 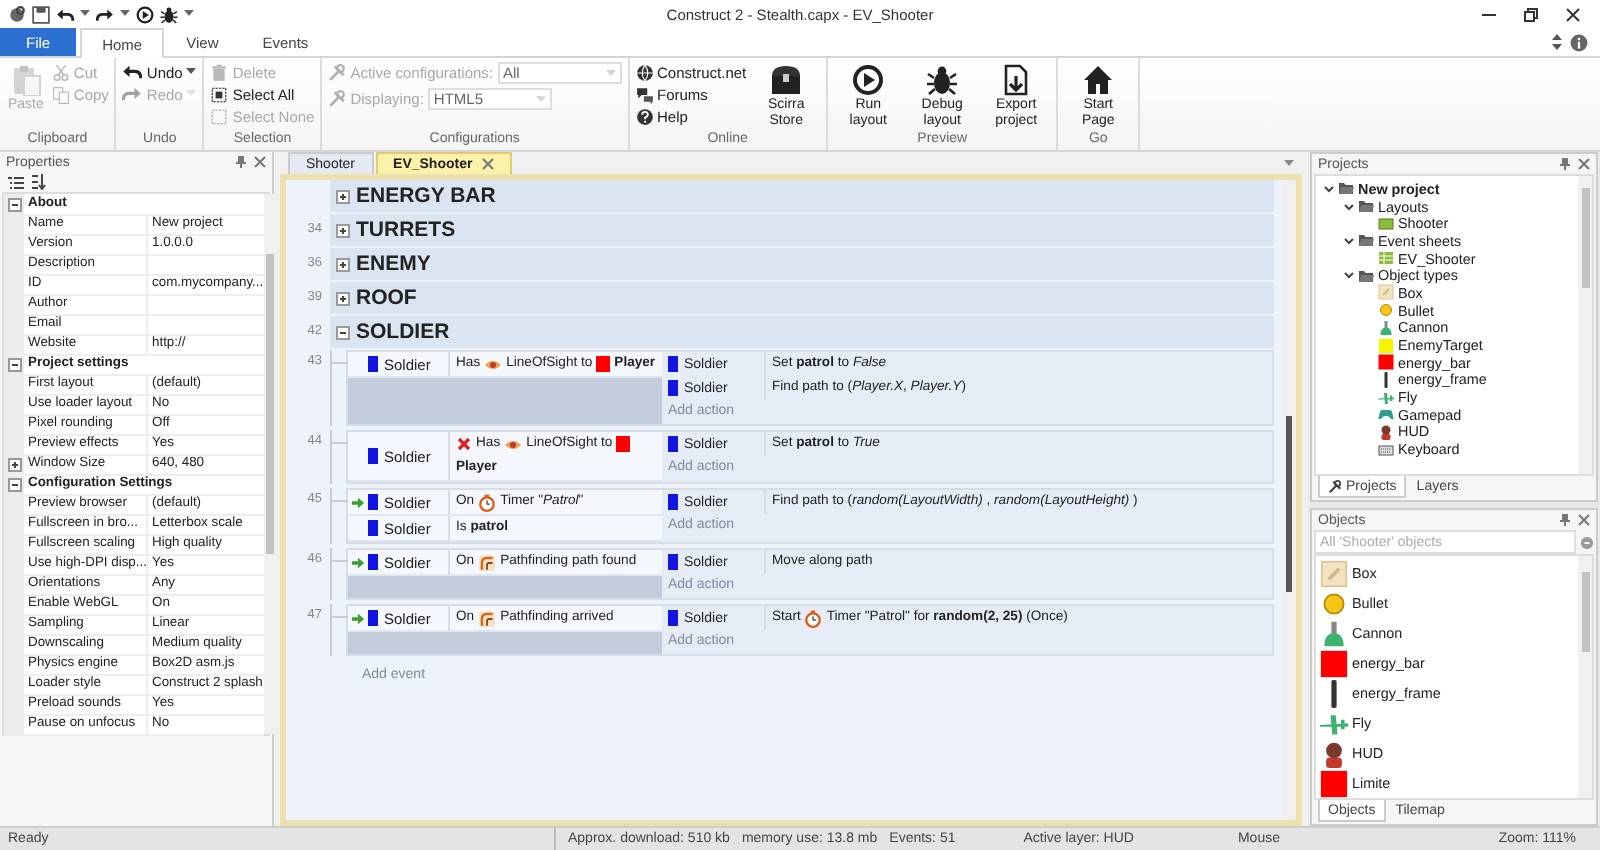 I want to click on event-group: ENEMY, so click(x=802, y=264).